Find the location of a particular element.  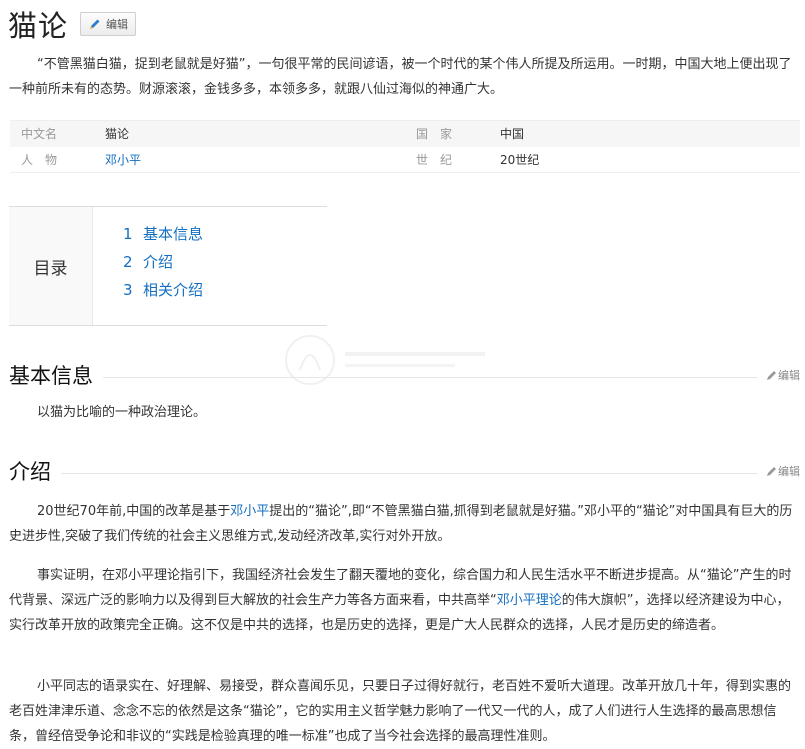

table-of-contents: 目录 1 基本信息 2 介绍 3 相关介绍 is located at coordinates (168, 266).